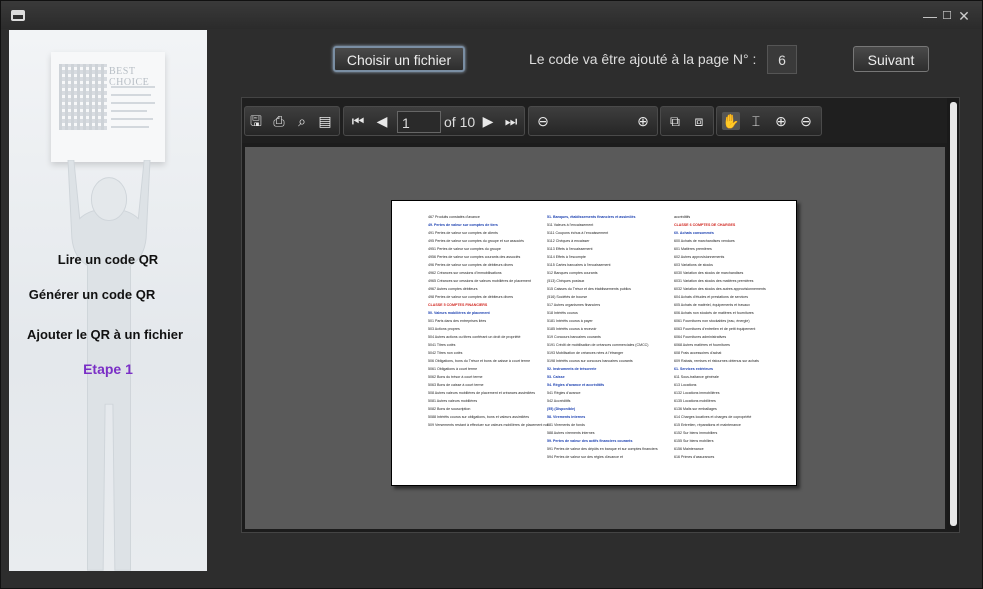 The height and width of the screenshot is (589, 983). I want to click on document-line: 6064 Fournitures administratives, so click(700, 336).